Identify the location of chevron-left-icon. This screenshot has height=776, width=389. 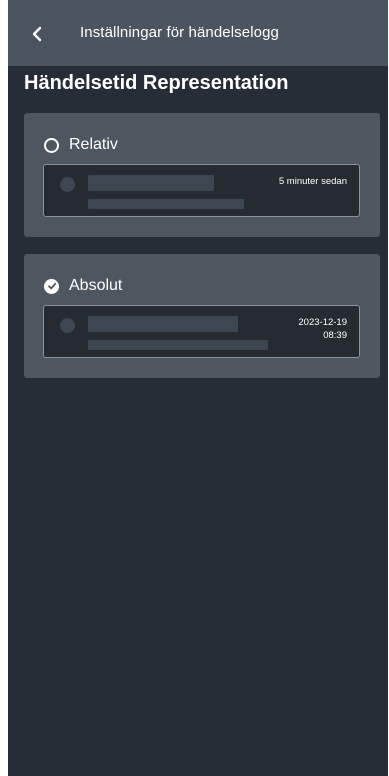
(37, 34).